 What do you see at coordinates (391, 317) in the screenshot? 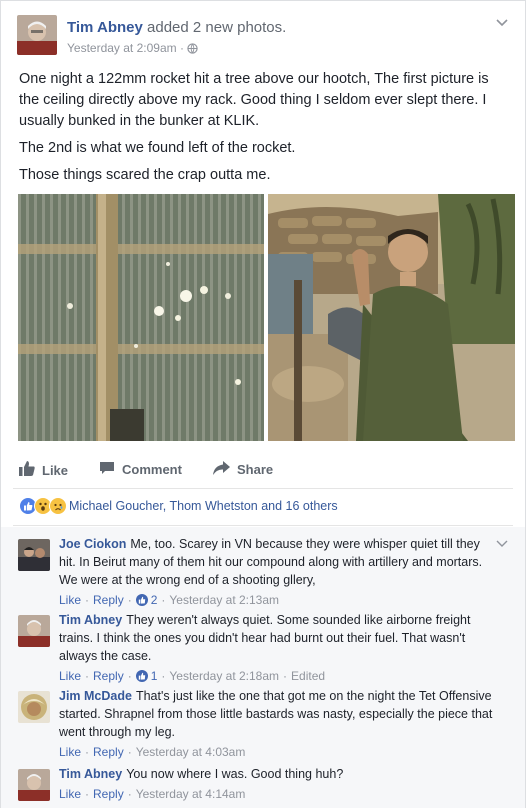
I see `photo-soldier` at bounding box center [391, 317].